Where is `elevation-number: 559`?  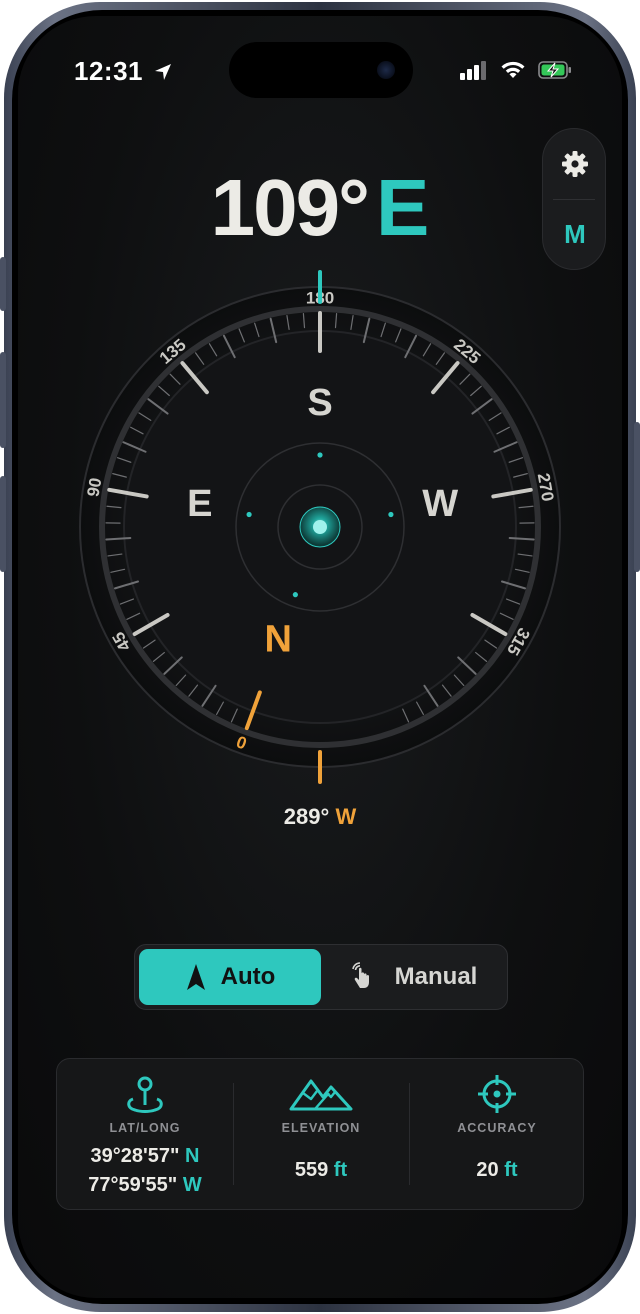 elevation-number: 559 is located at coordinates (311, 1170).